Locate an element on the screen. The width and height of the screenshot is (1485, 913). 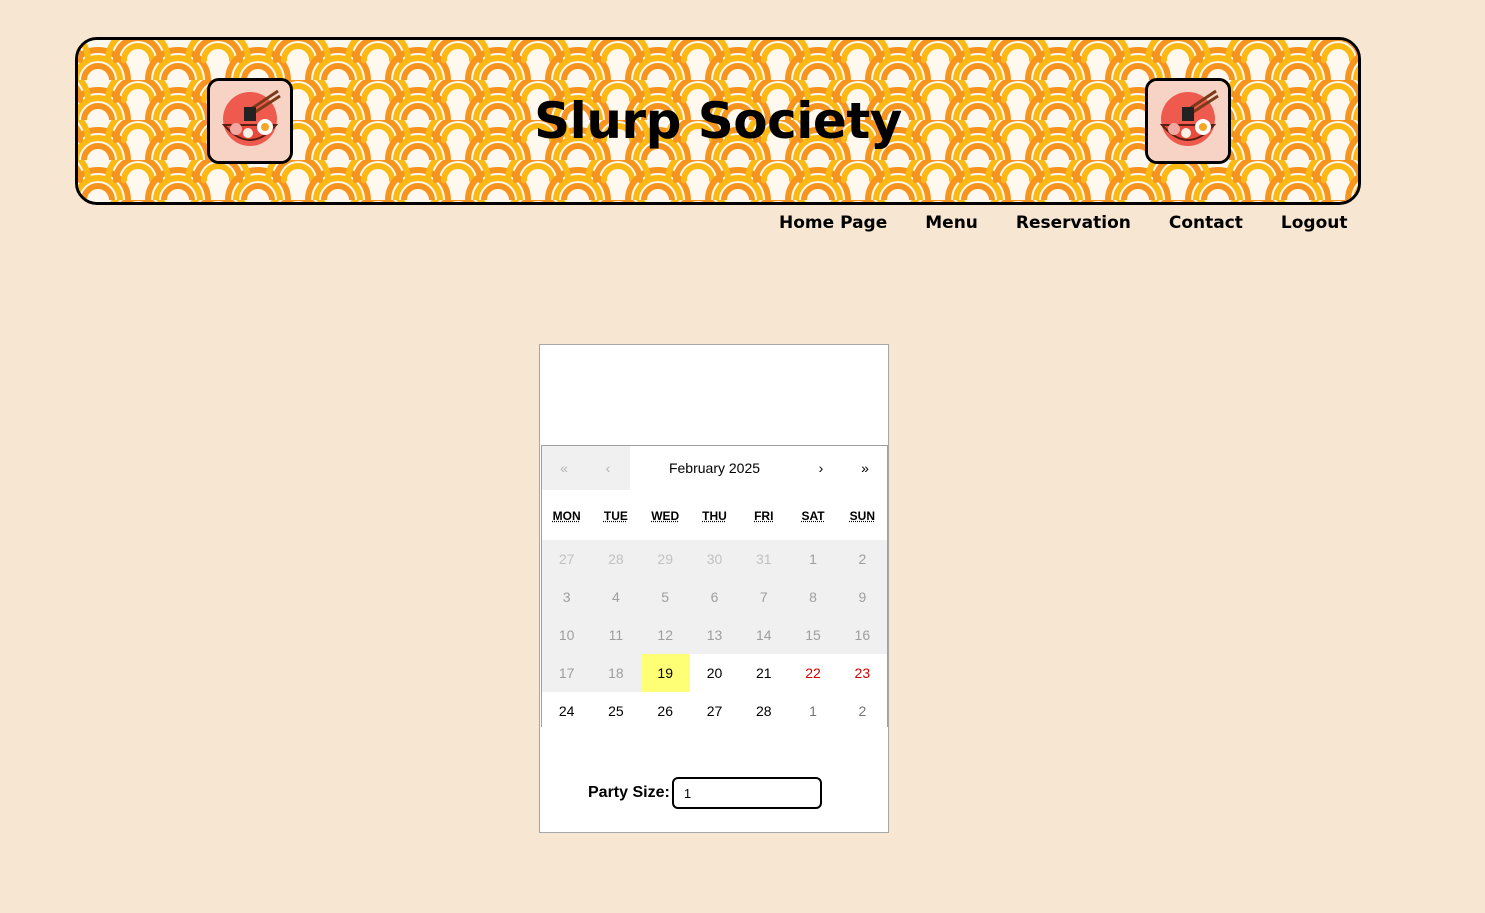
calendar-day: 20 is located at coordinates (714, 673).